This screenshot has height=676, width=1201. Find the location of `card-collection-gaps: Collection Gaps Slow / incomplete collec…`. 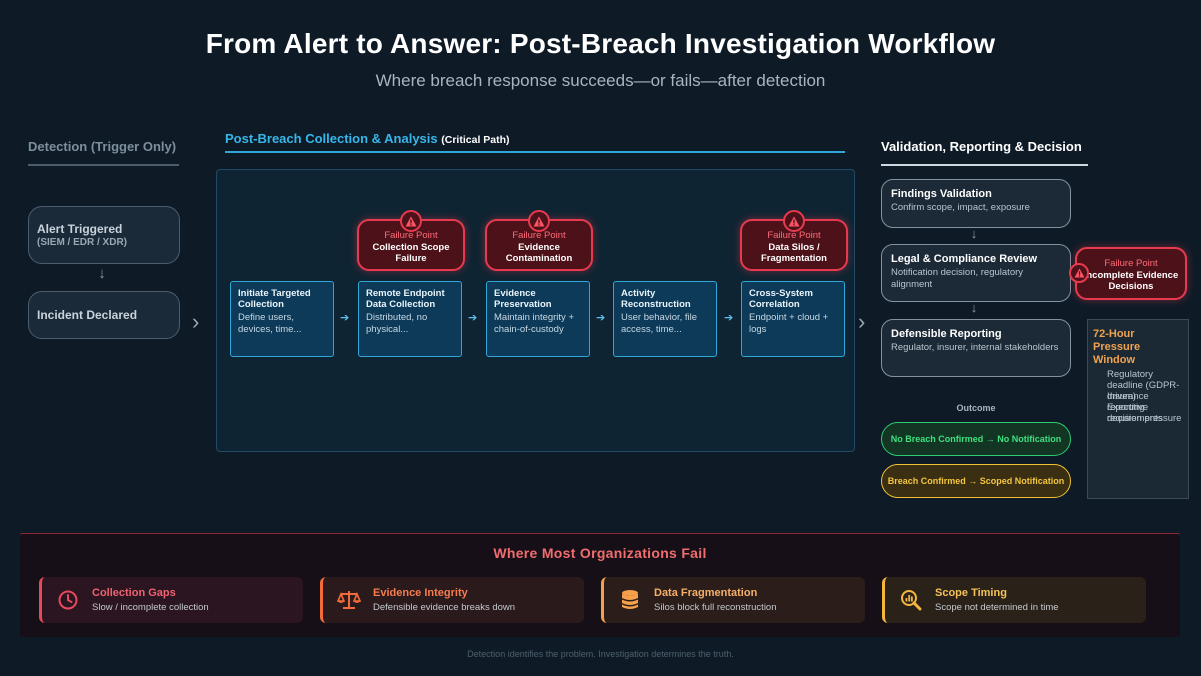

card-collection-gaps: Collection Gaps Slow / incomplete collec… is located at coordinates (171, 600).